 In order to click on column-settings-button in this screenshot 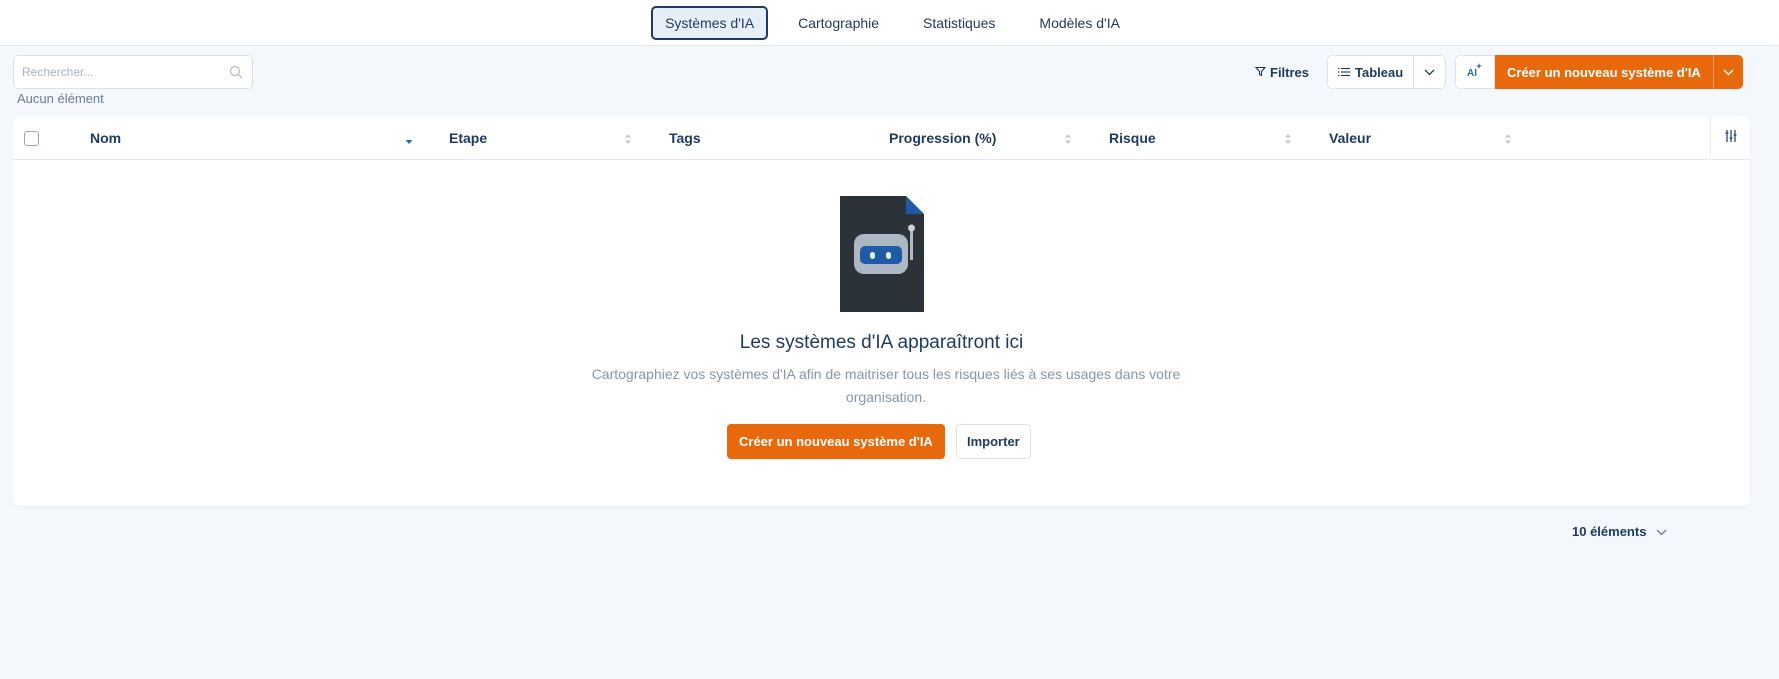, I will do `click(1730, 138)`.